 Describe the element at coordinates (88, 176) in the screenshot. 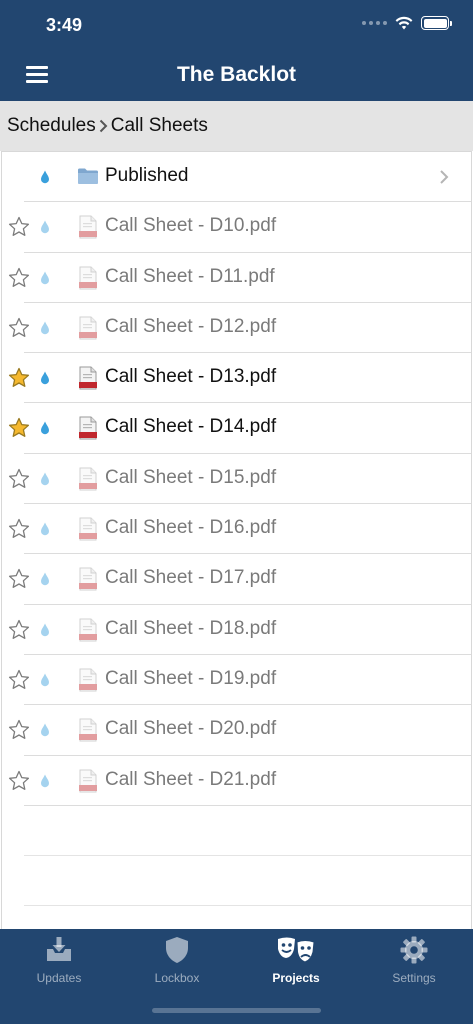

I see `folder-icon` at that location.